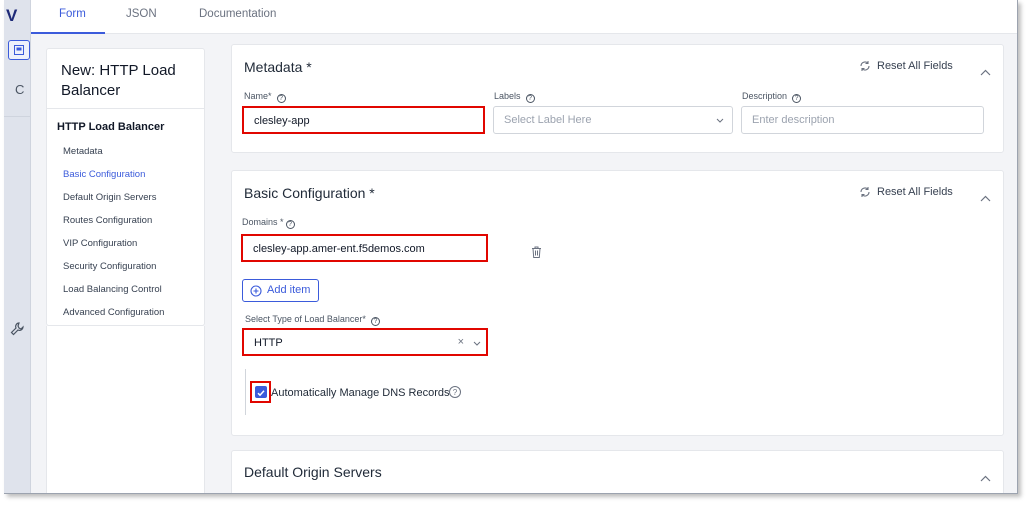  What do you see at coordinates (11, 15) in the screenshot?
I see `app-logo: V` at bounding box center [11, 15].